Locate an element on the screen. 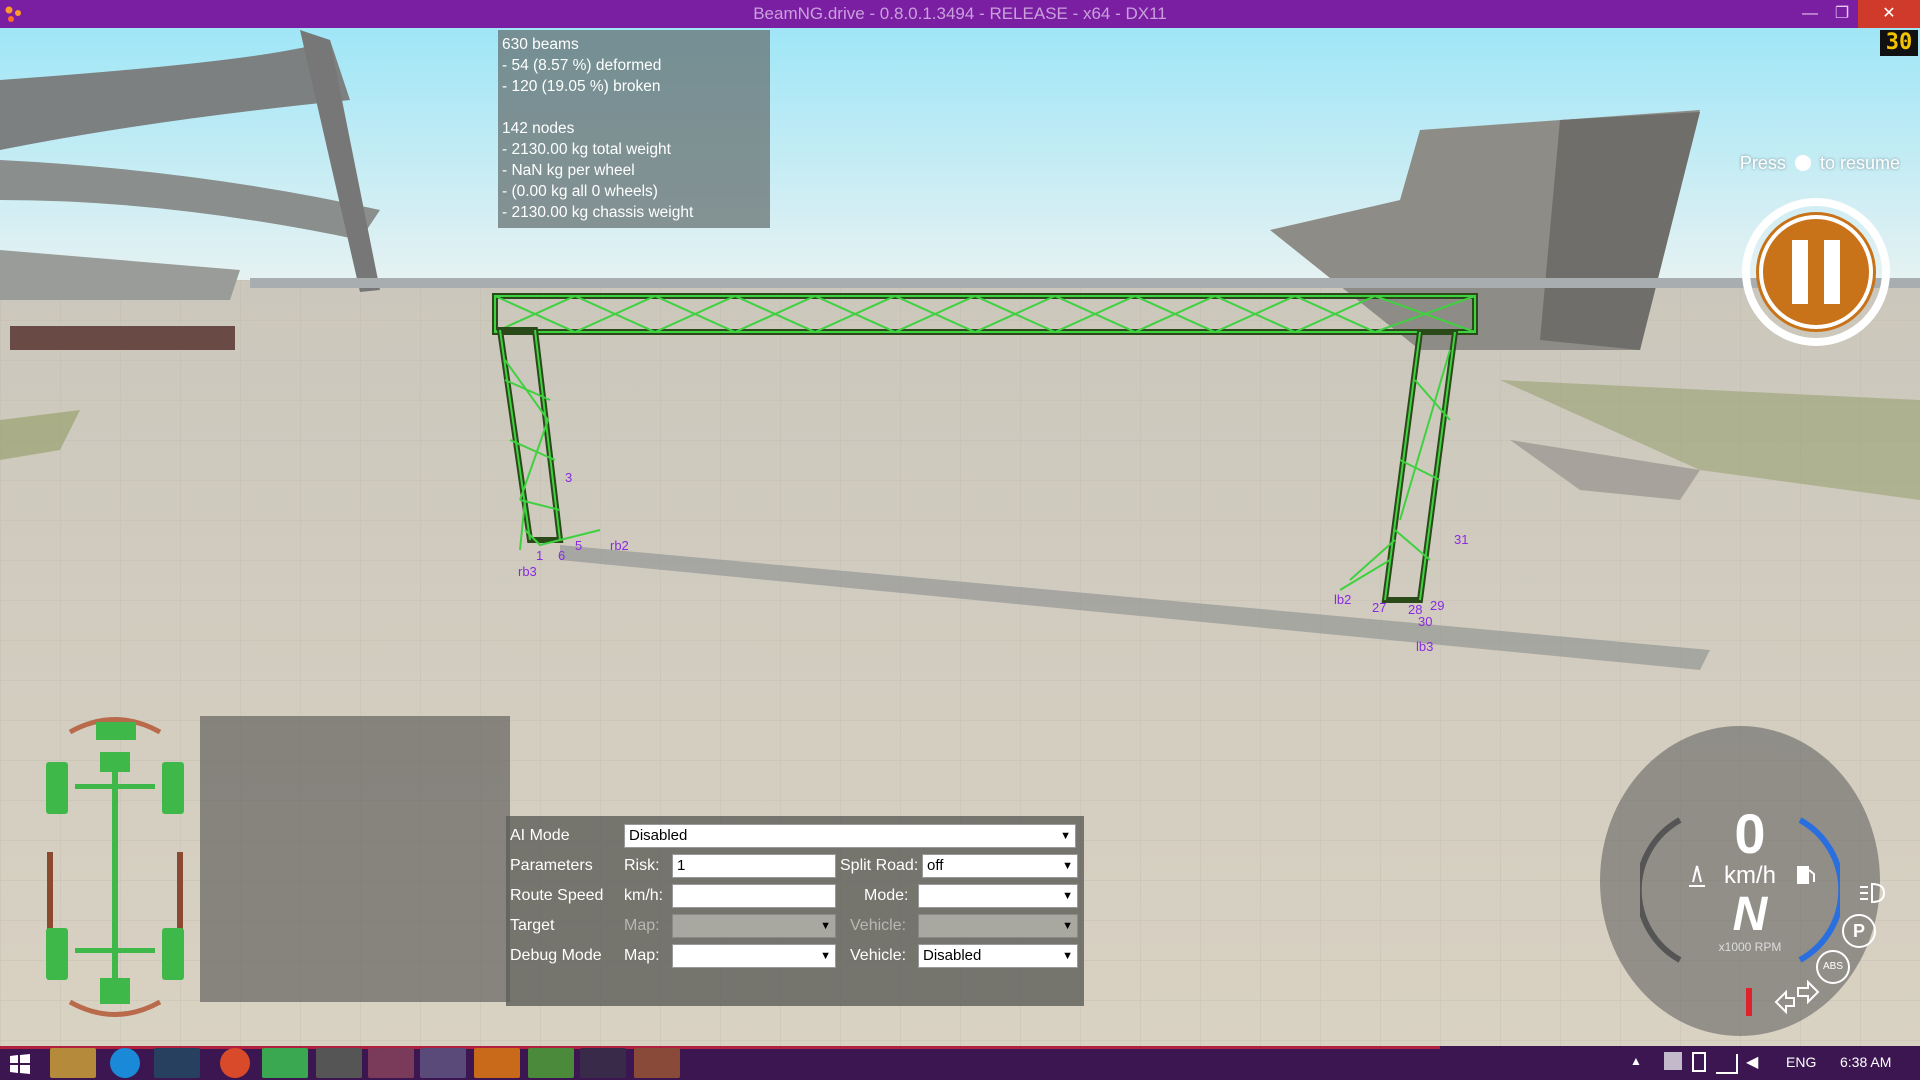  node-label: 5 is located at coordinates (578, 545).